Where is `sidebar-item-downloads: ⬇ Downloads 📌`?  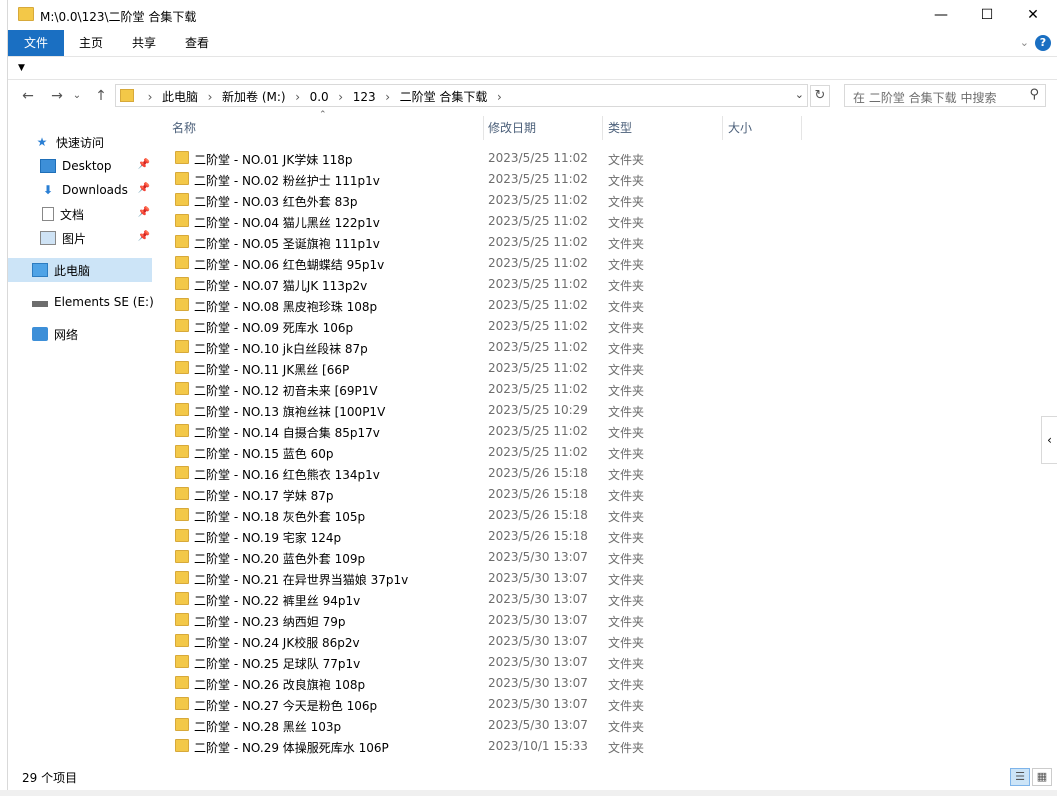 sidebar-item-downloads: ⬇ Downloads 📌 is located at coordinates (81, 190).